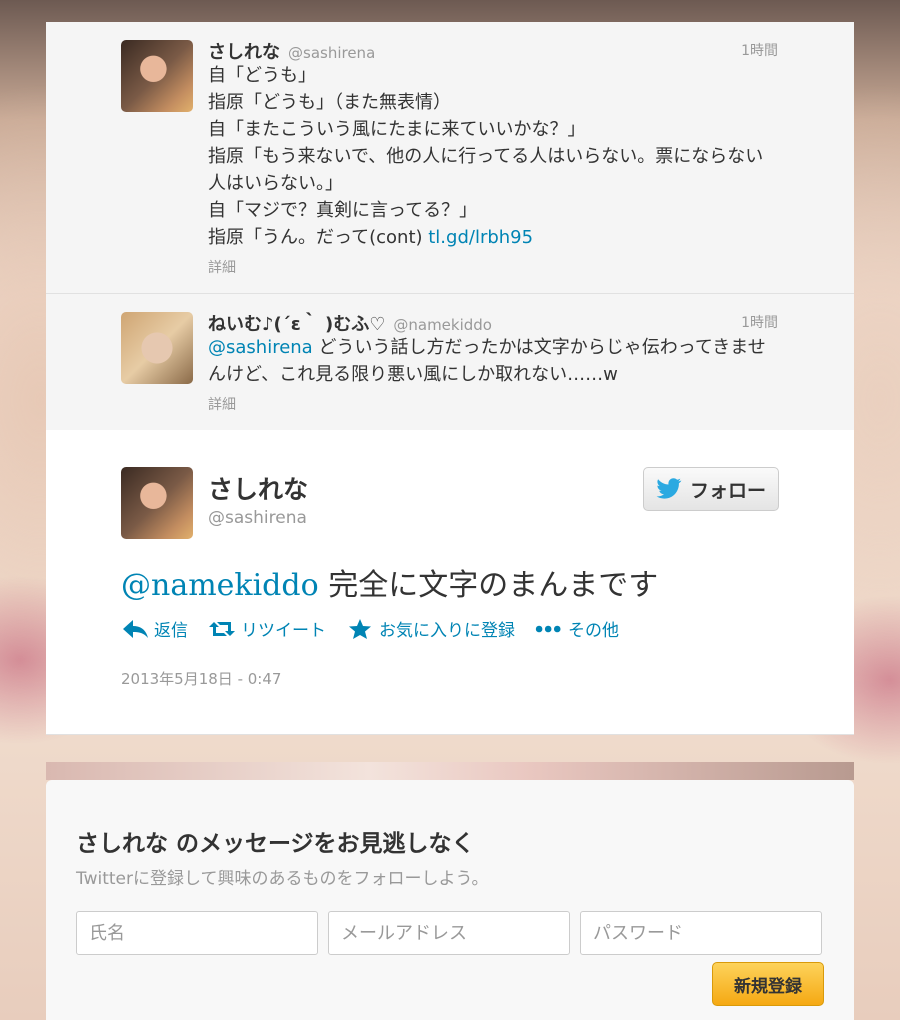  I want to click on more-label: その他, so click(593, 631).